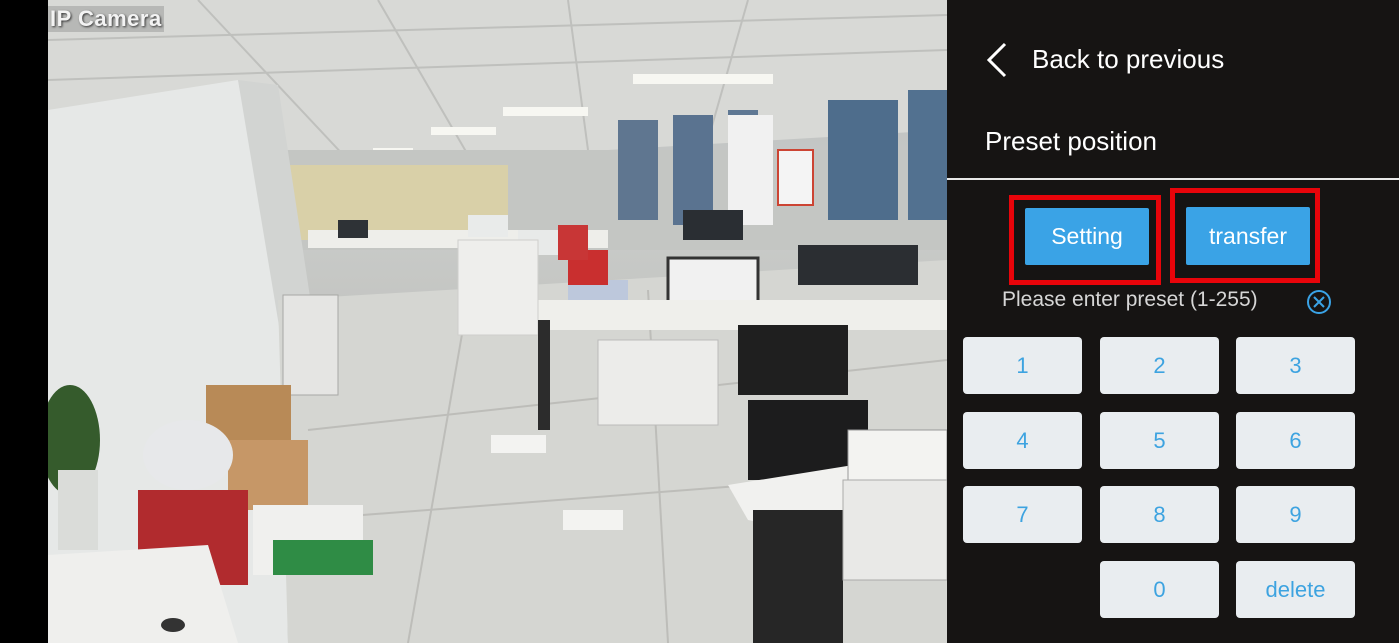 Image resolution: width=1399 pixels, height=643 pixels. Describe the element at coordinates (1295, 589) in the screenshot. I see `delete-key: delete` at that location.